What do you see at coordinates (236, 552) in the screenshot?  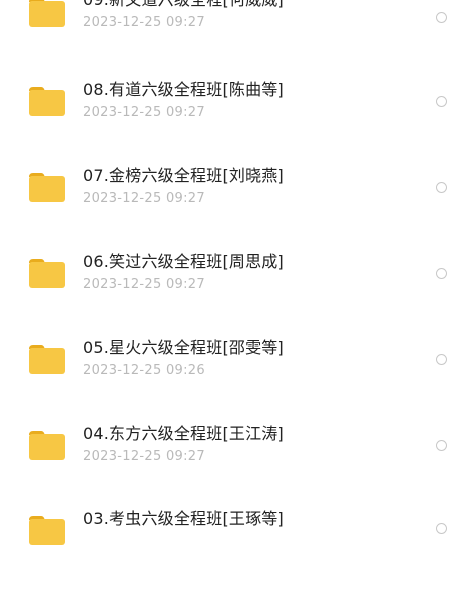 I see `list-item: 03.考虫六级全程班[王琢等]` at bounding box center [236, 552].